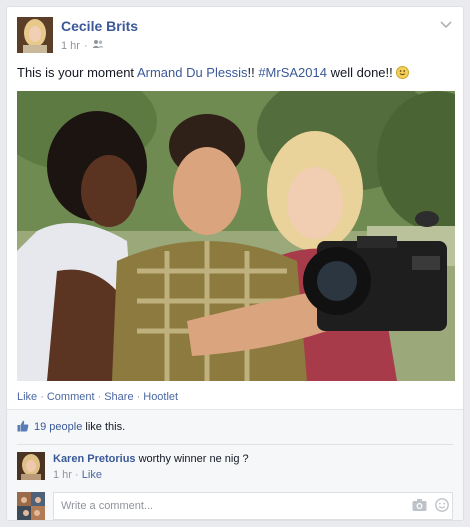 Image resolution: width=470 pixels, height=527 pixels. What do you see at coordinates (99, 26) in the screenshot?
I see `author-name: Cecile Brits` at bounding box center [99, 26].